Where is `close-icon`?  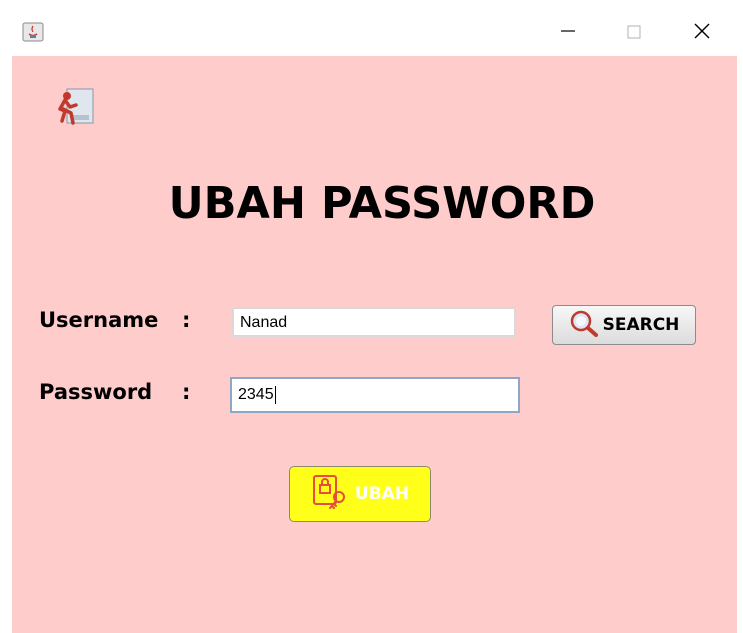 close-icon is located at coordinates (702, 33).